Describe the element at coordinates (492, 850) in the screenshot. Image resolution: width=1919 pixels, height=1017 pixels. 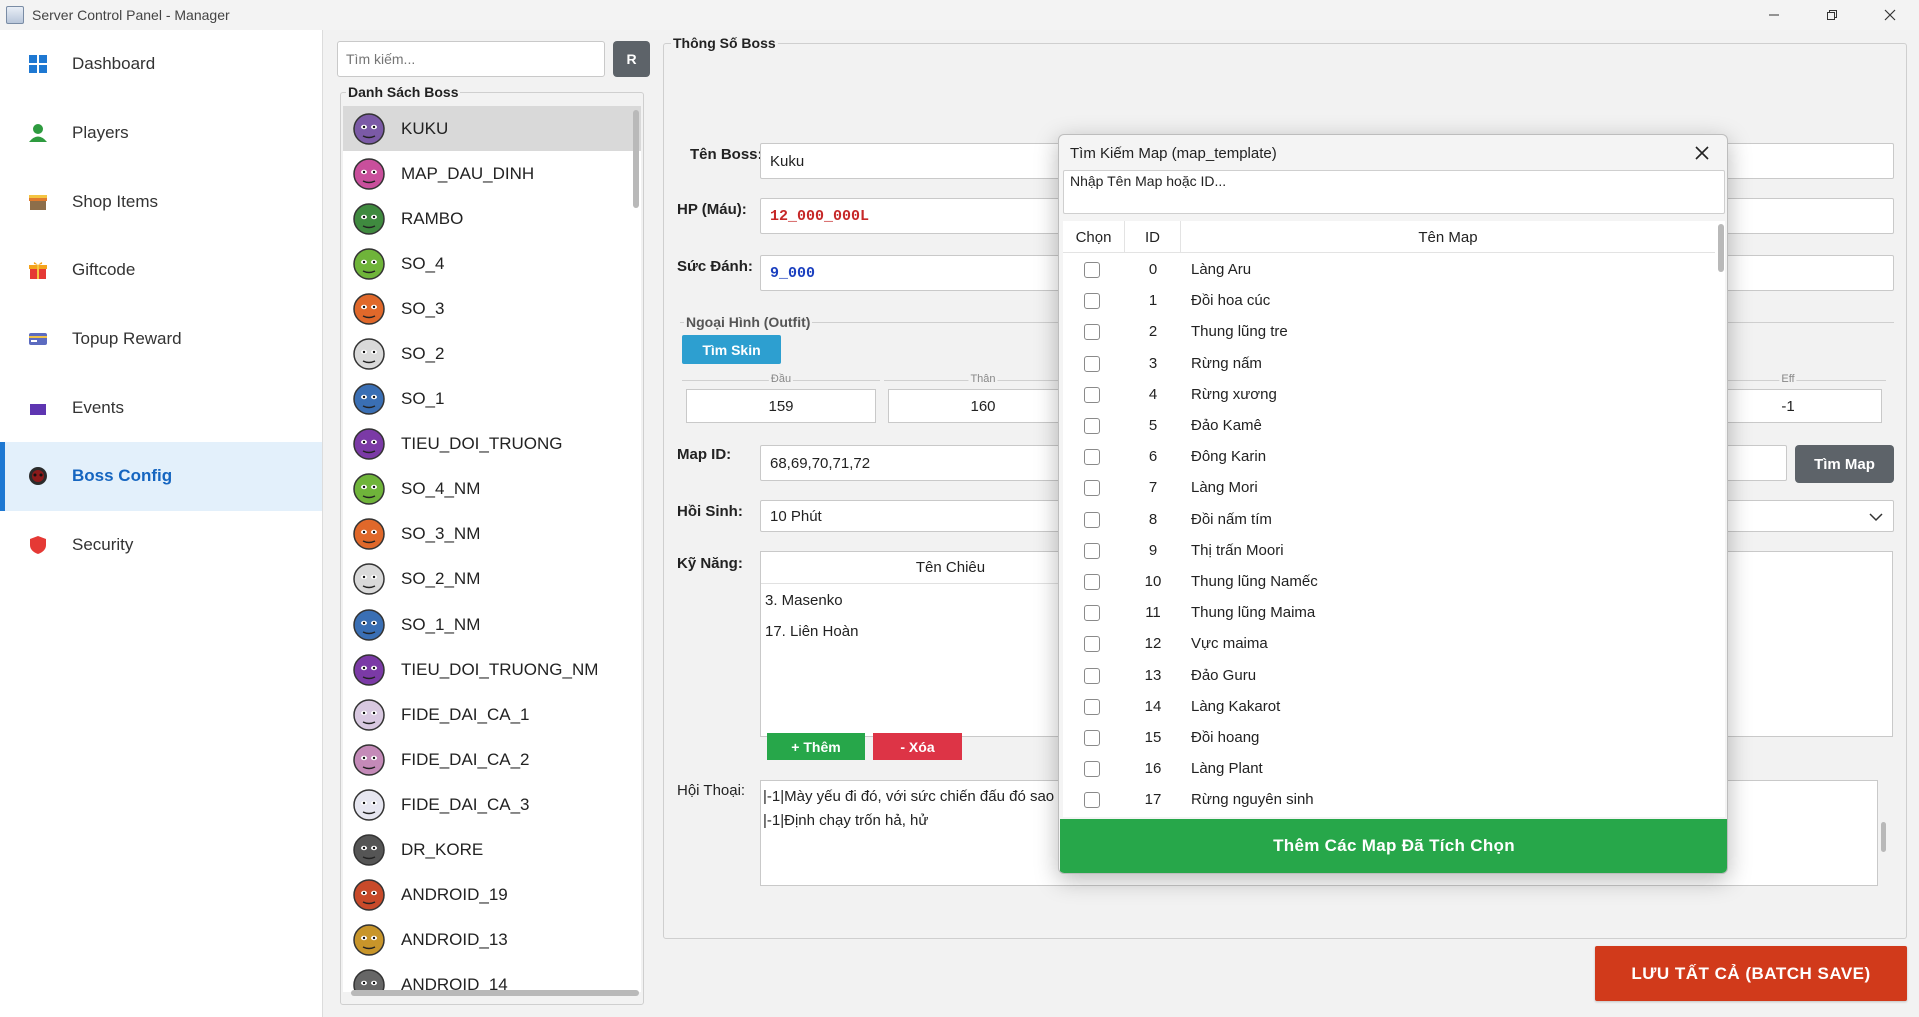
I see `boss-list-item: DR_KORE` at that location.